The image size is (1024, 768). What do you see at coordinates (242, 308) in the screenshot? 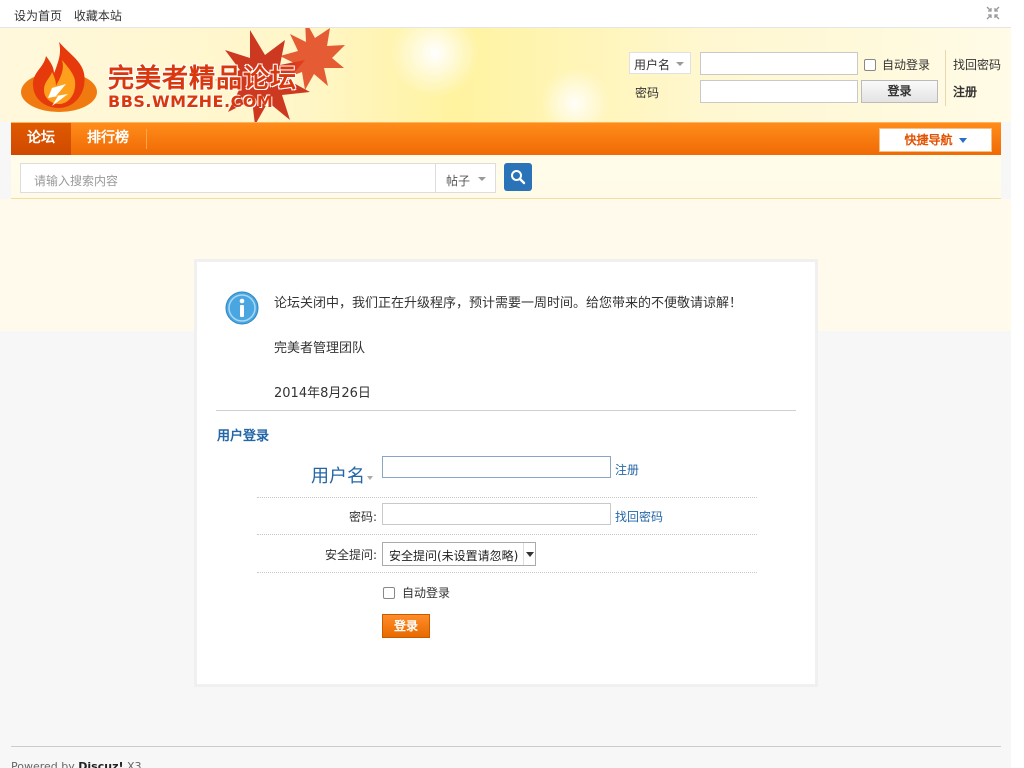
I see `info-icon` at bounding box center [242, 308].